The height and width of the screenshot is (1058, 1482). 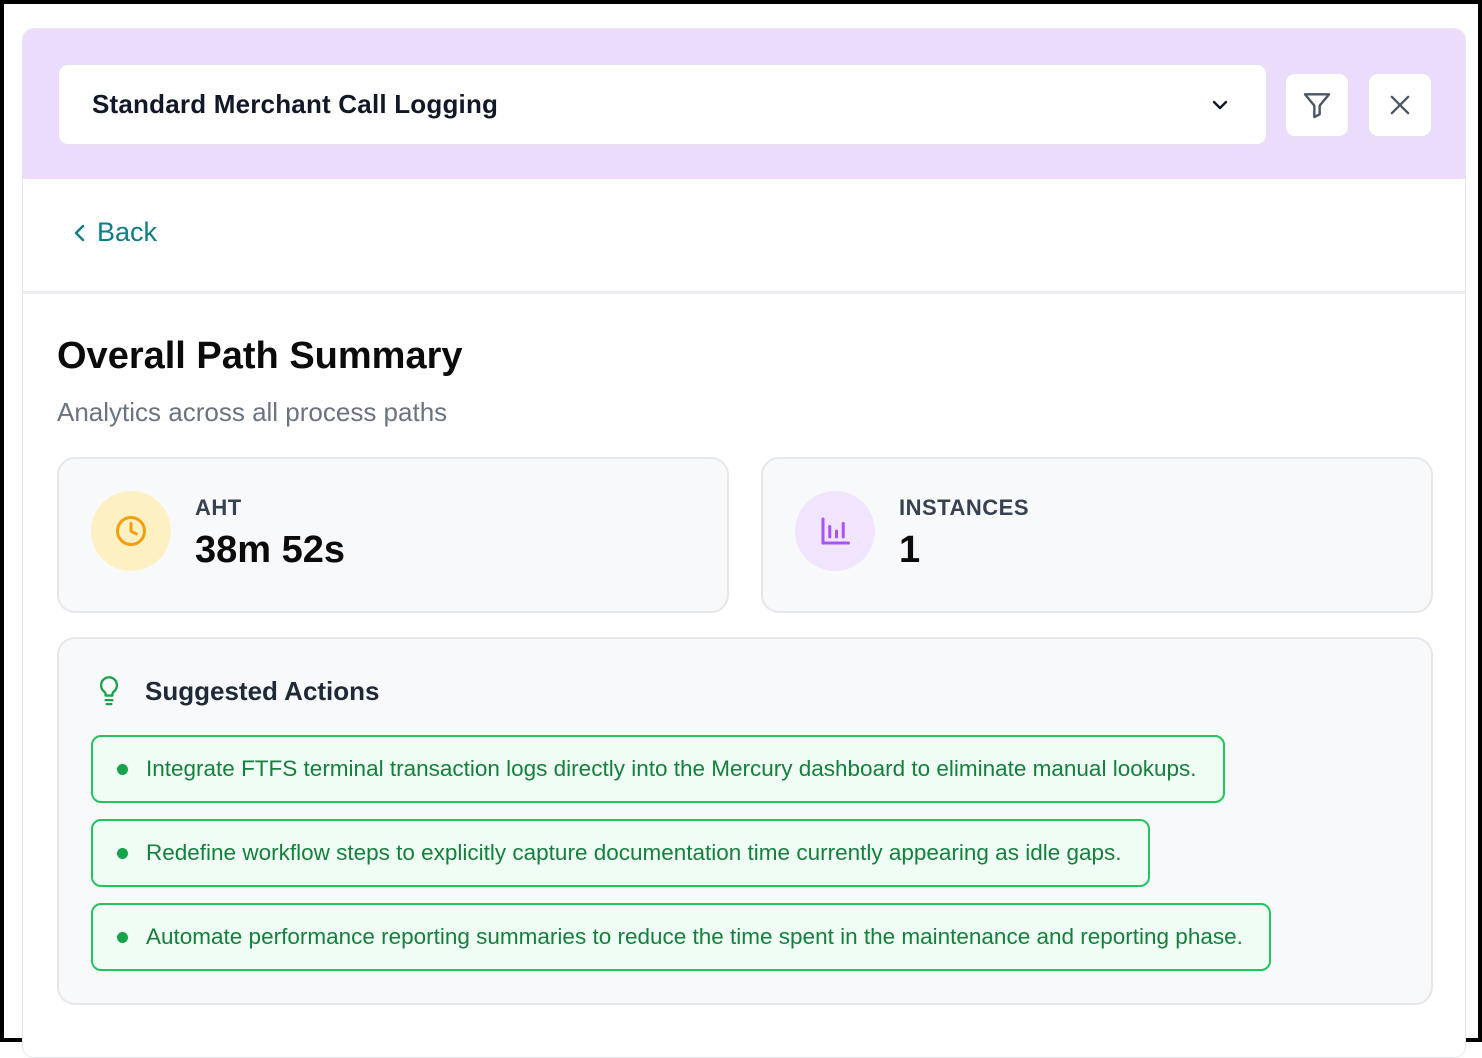 I want to click on back-link: Back, so click(x=114, y=232).